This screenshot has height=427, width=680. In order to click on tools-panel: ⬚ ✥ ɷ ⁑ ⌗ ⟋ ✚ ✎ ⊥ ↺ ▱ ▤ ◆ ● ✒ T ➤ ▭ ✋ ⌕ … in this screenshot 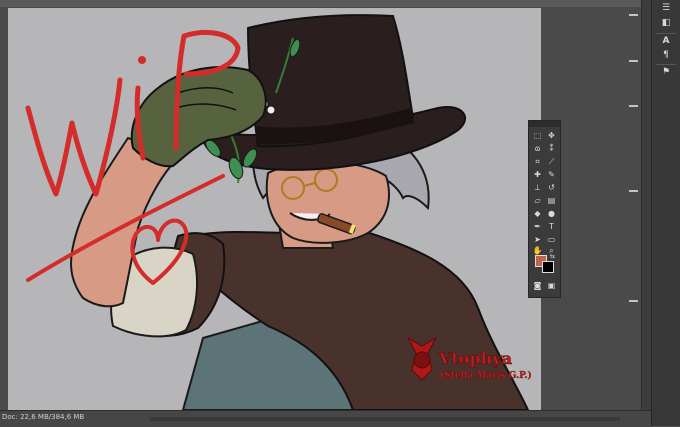, I will do `click(544, 209)`.